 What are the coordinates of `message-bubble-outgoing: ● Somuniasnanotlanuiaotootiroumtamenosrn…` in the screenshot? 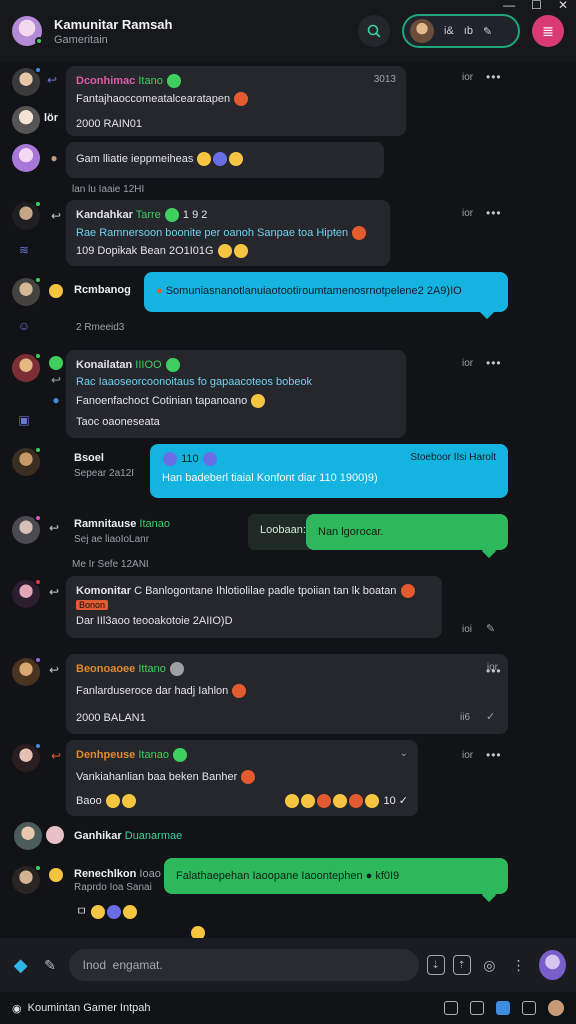 It's located at (326, 292).